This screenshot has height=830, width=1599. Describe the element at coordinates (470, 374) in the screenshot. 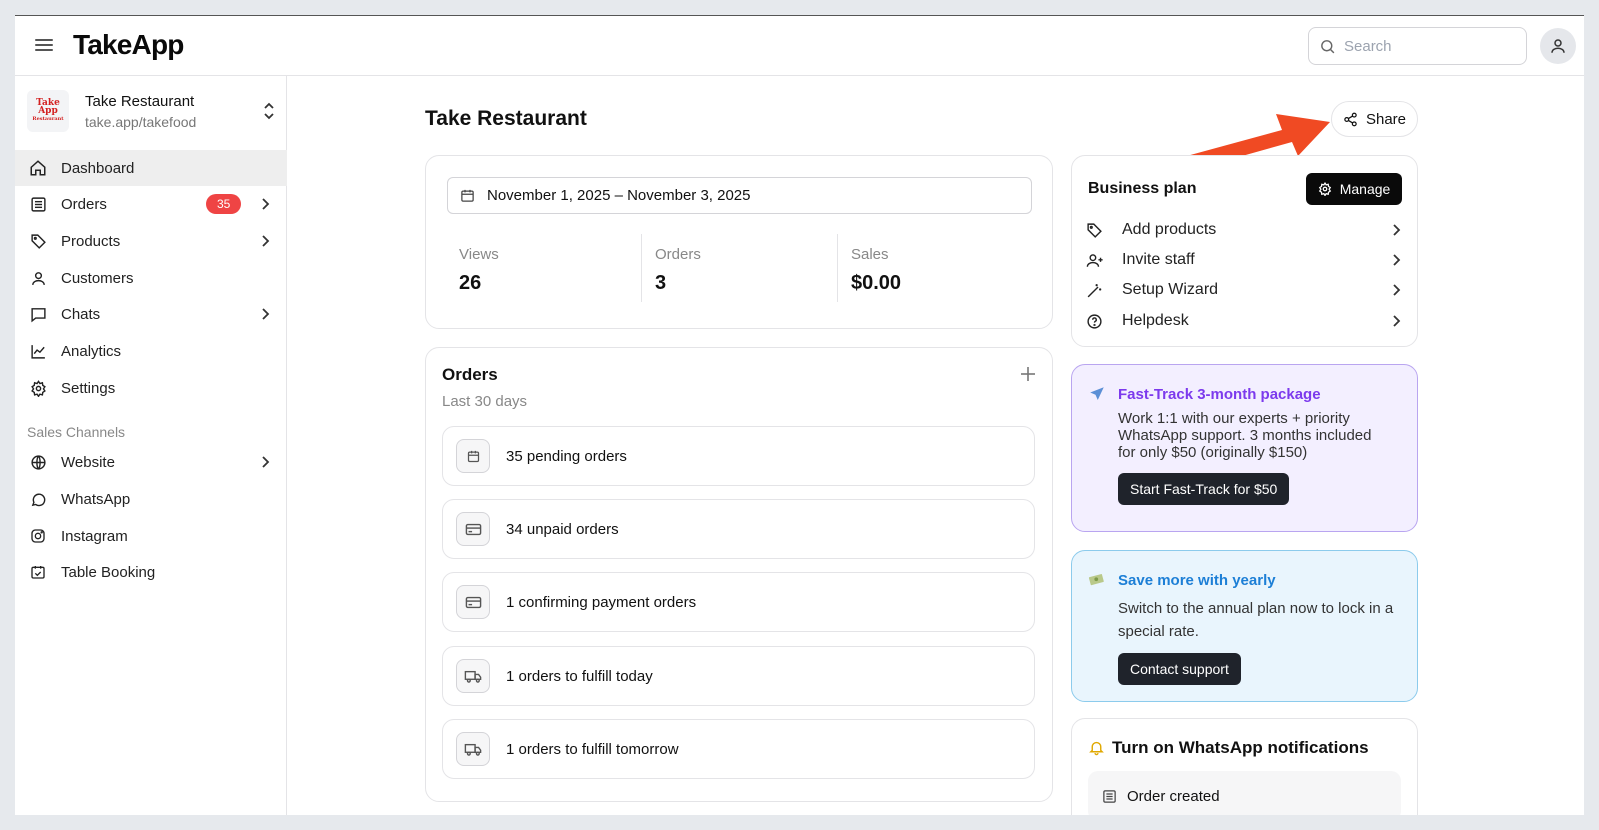

I see `orders-title: Orders` at that location.